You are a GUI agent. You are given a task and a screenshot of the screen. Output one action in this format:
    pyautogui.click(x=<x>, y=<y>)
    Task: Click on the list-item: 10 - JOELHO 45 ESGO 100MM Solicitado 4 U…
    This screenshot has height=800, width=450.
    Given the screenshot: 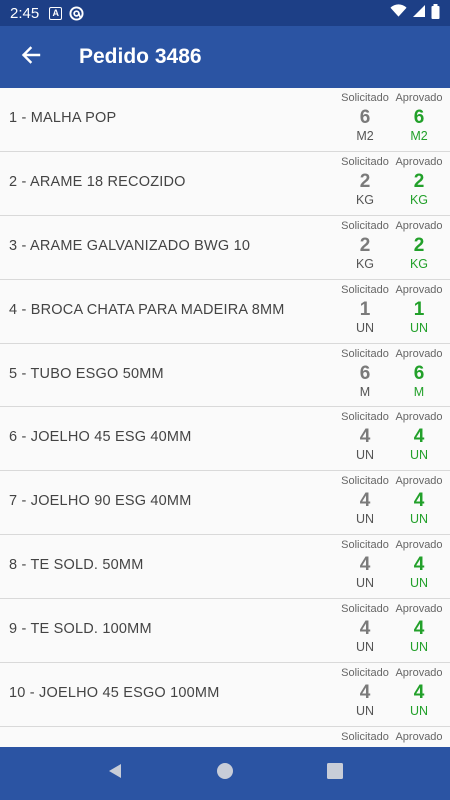 What is the action you would take?
    pyautogui.click(x=225, y=695)
    